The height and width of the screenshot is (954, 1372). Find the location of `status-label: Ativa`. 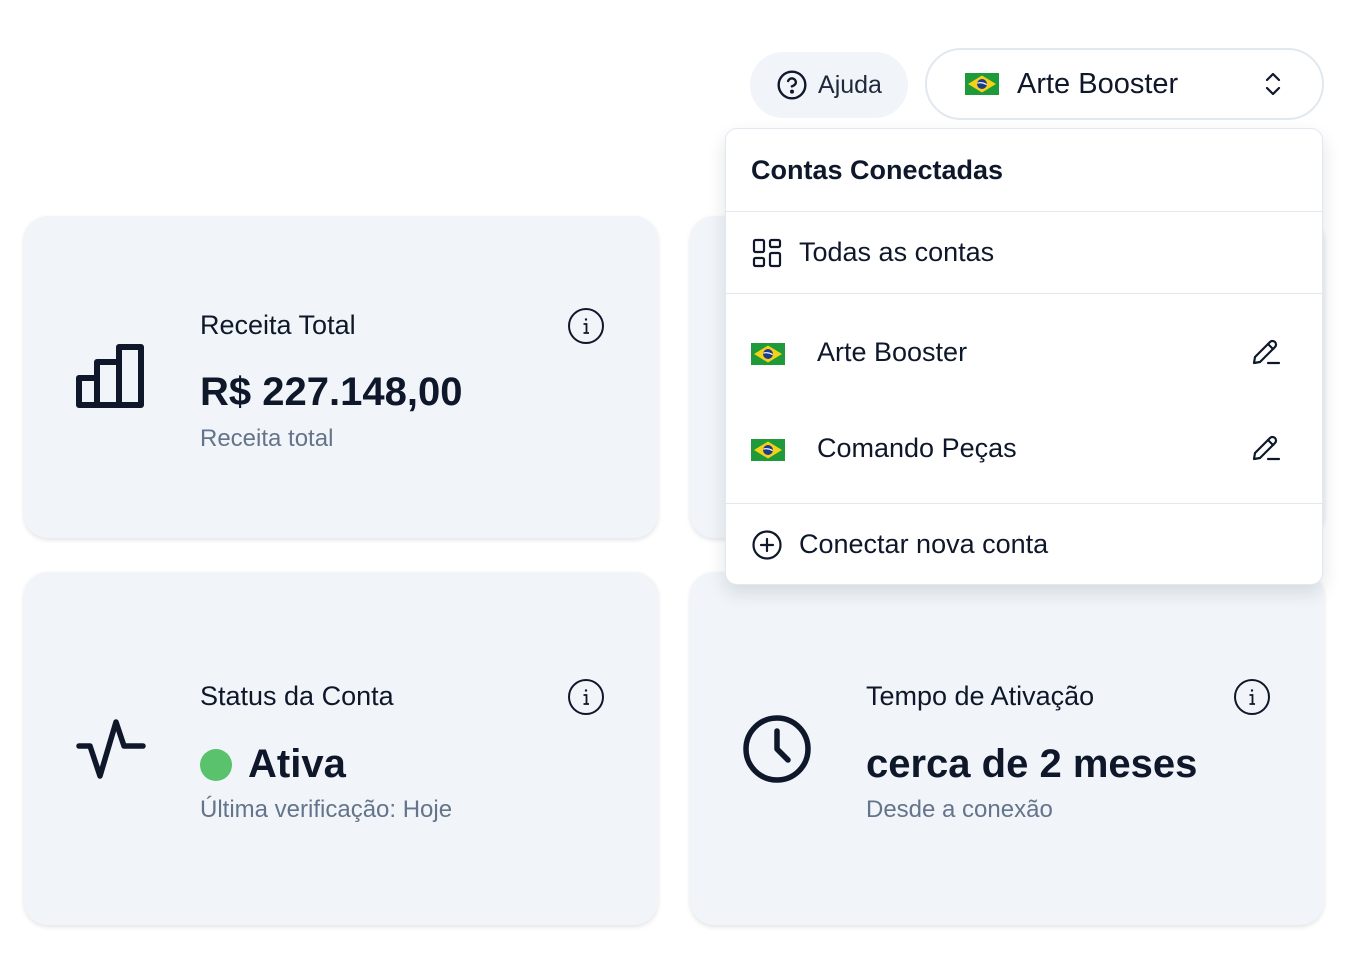

status-label: Ativa is located at coordinates (297, 764).